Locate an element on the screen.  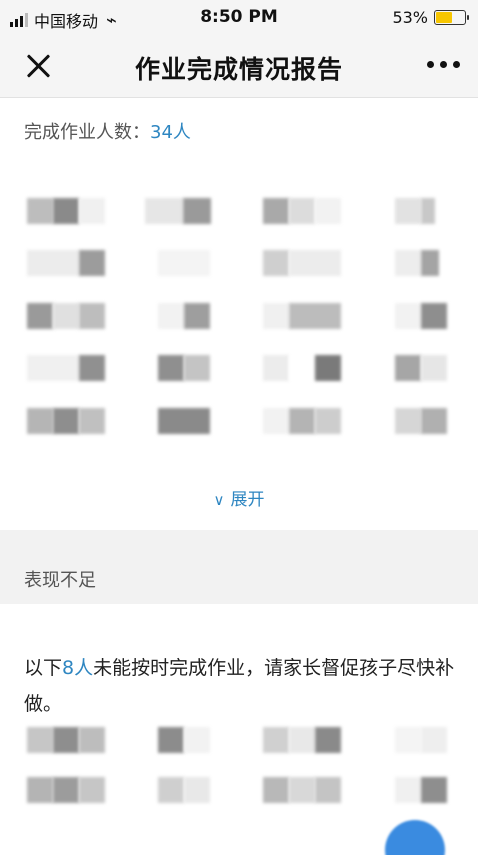
more-icon is located at coordinates (443, 64).